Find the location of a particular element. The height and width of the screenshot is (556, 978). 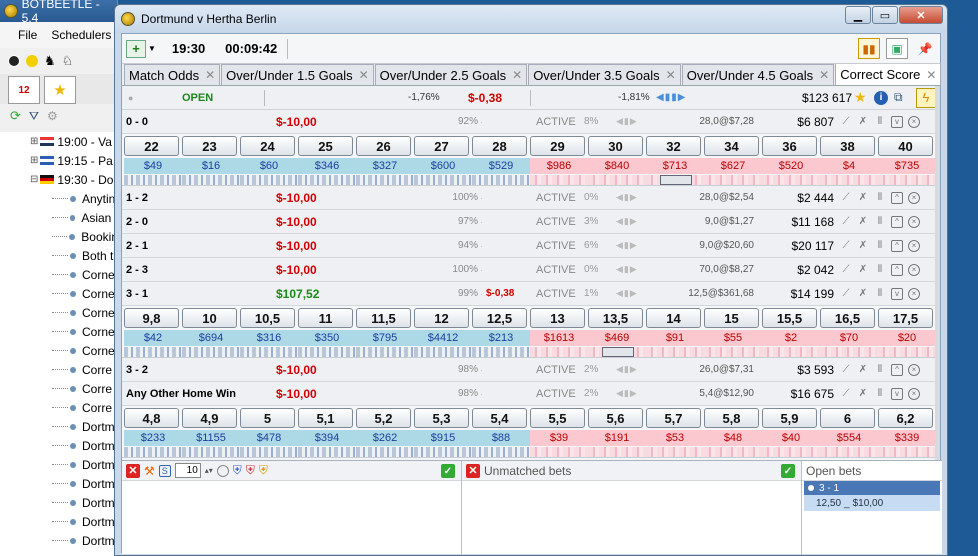

new-window-icon: ▣ is located at coordinates (897, 48).